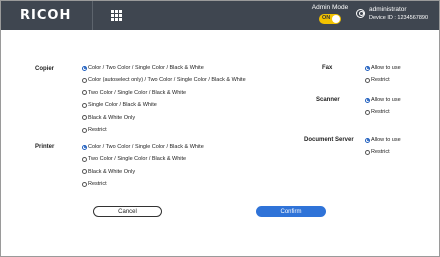 The height and width of the screenshot is (257, 440). Describe the element at coordinates (329, 140) in the screenshot. I see `document-server-label: Document Server` at that location.